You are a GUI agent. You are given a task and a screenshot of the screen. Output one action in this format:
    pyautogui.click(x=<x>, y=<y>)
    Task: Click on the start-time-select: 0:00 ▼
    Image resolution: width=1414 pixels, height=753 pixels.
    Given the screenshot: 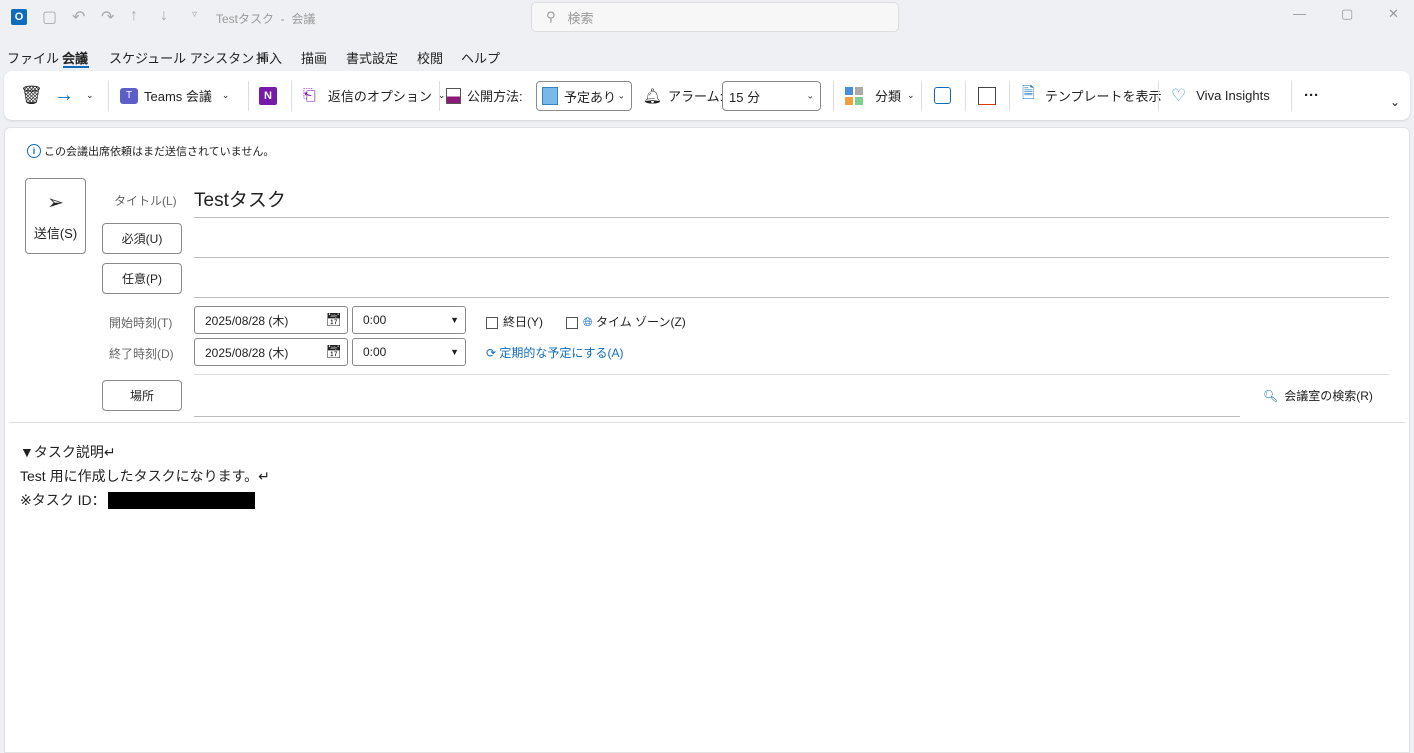 What is the action you would take?
    pyautogui.click(x=409, y=320)
    